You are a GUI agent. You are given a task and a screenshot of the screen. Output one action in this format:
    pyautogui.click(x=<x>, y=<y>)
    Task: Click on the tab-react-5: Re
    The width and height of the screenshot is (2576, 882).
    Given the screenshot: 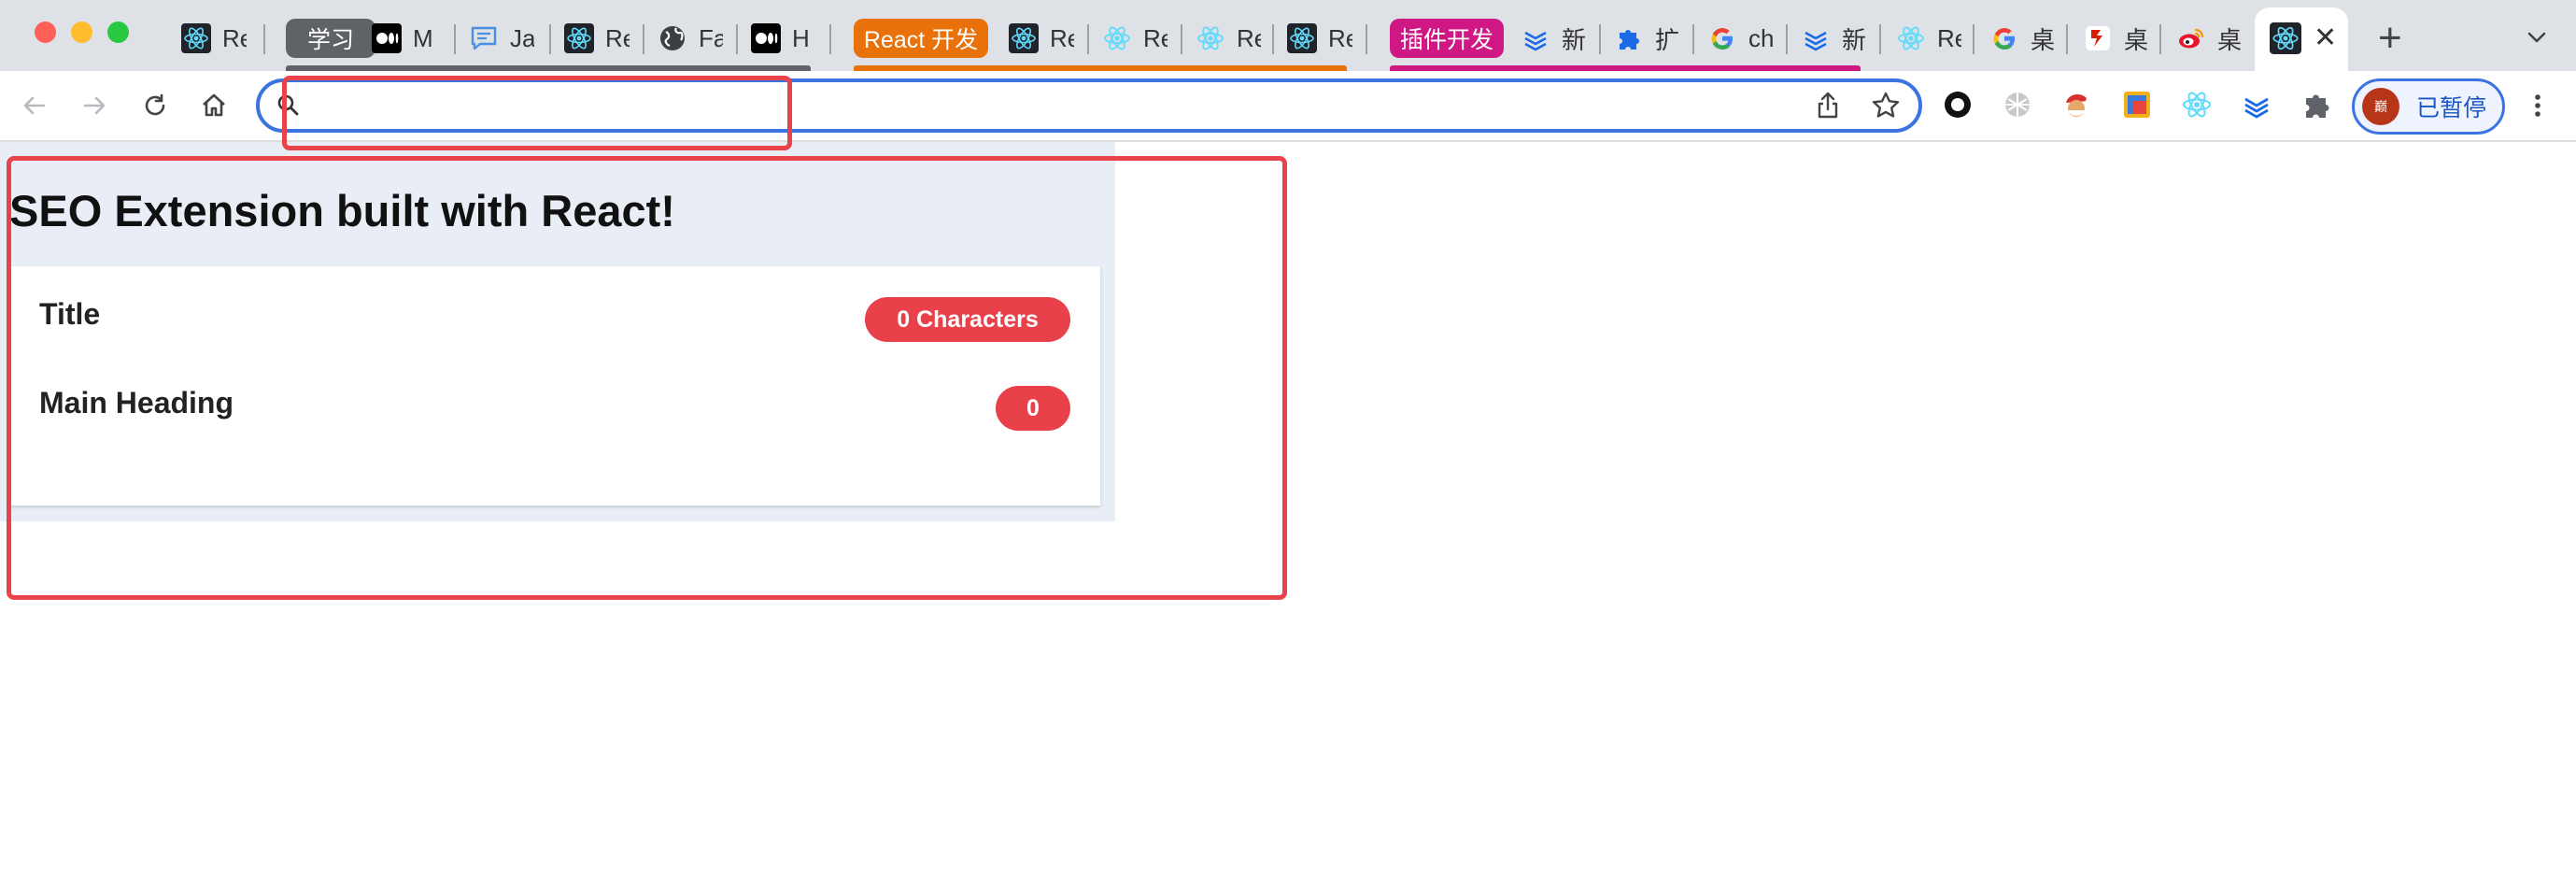 What is the action you would take?
    pyautogui.click(x=1228, y=38)
    